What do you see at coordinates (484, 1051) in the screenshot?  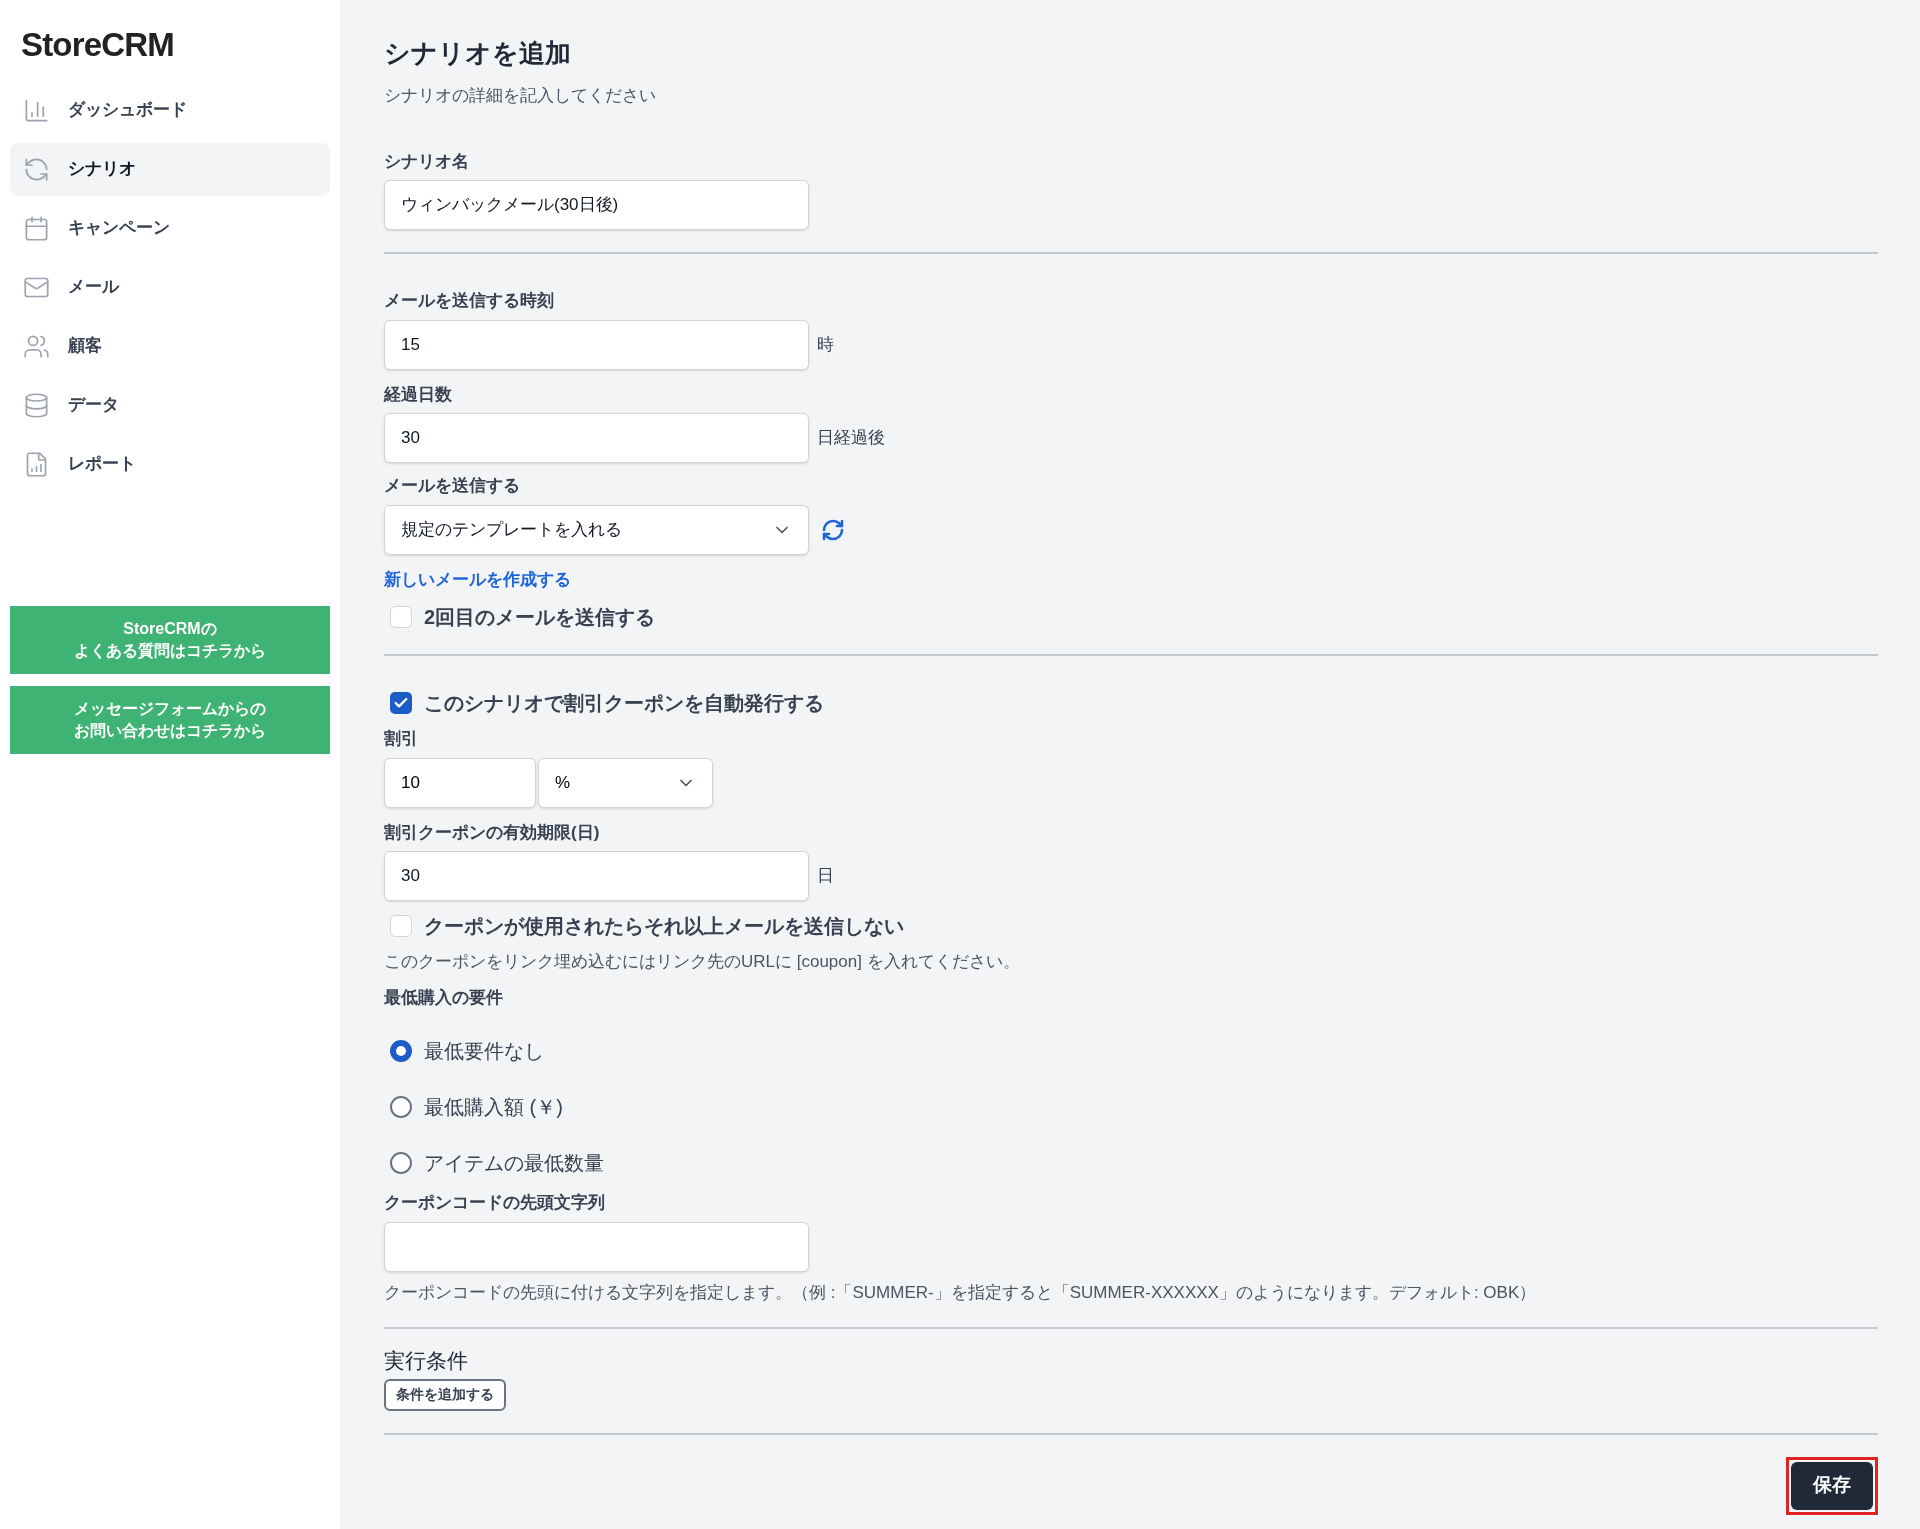 I see `radio-label: 最低要件なし` at bounding box center [484, 1051].